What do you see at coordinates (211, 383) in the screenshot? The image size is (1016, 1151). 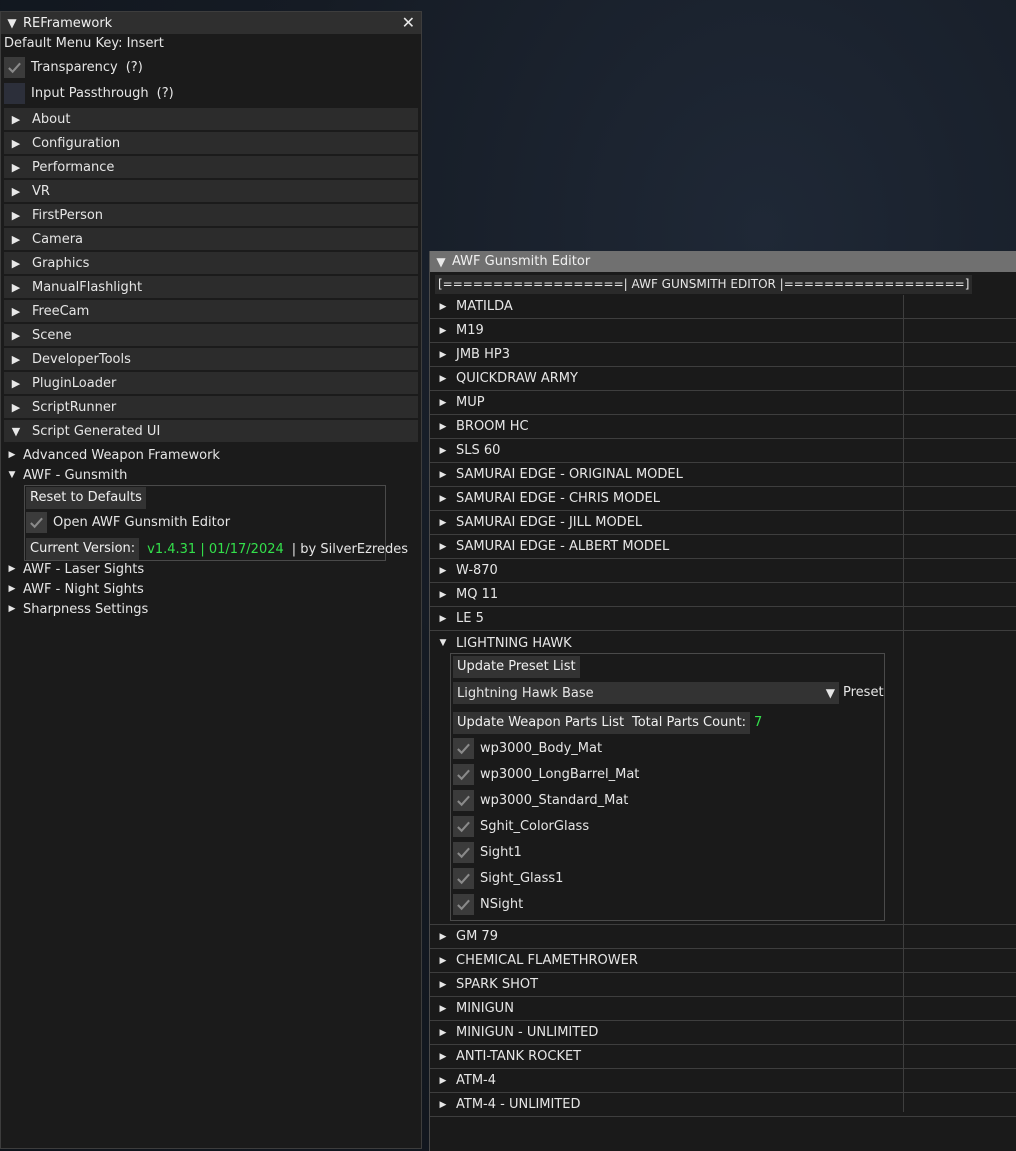 I see `section-pluginloader: ▶ PluginLoader` at bounding box center [211, 383].